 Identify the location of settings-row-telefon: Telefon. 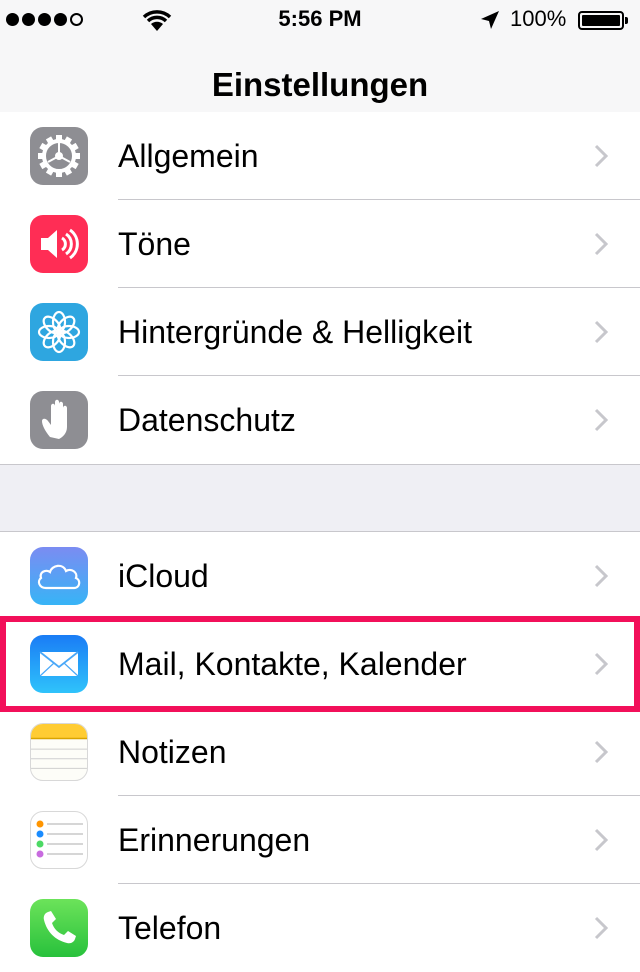
(320, 928).